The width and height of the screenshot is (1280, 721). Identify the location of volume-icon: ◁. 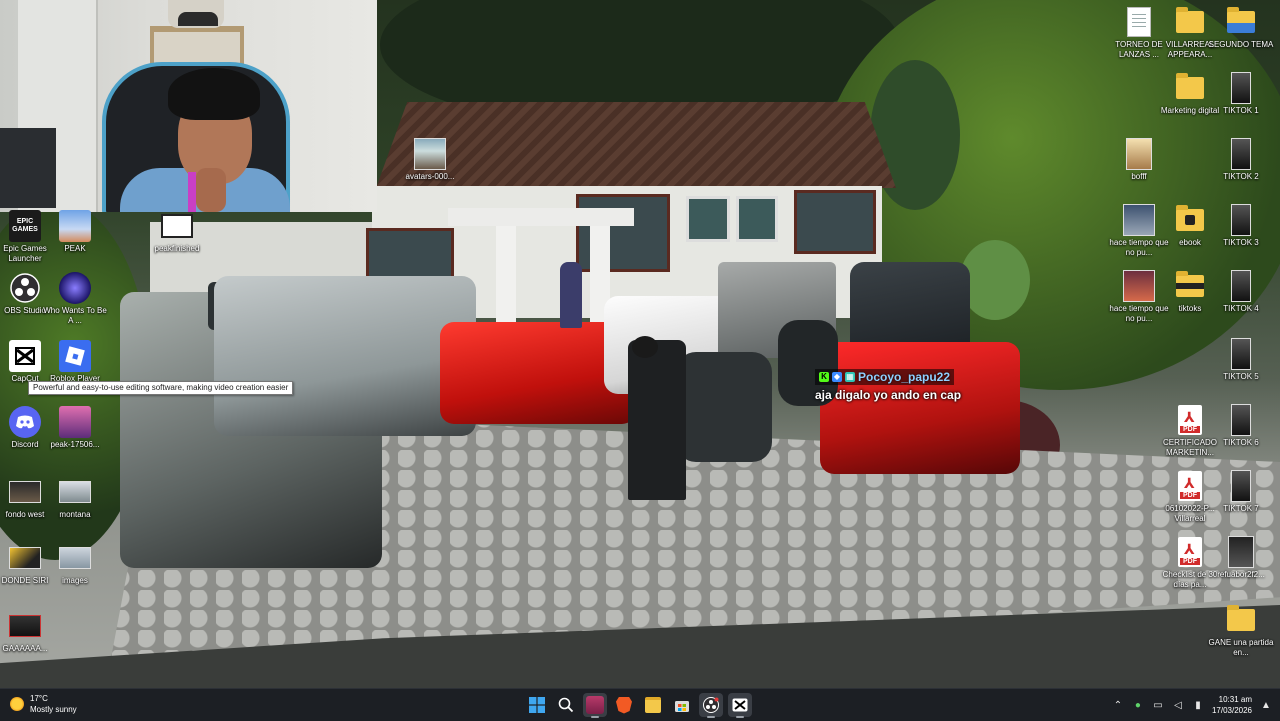
(1178, 705).